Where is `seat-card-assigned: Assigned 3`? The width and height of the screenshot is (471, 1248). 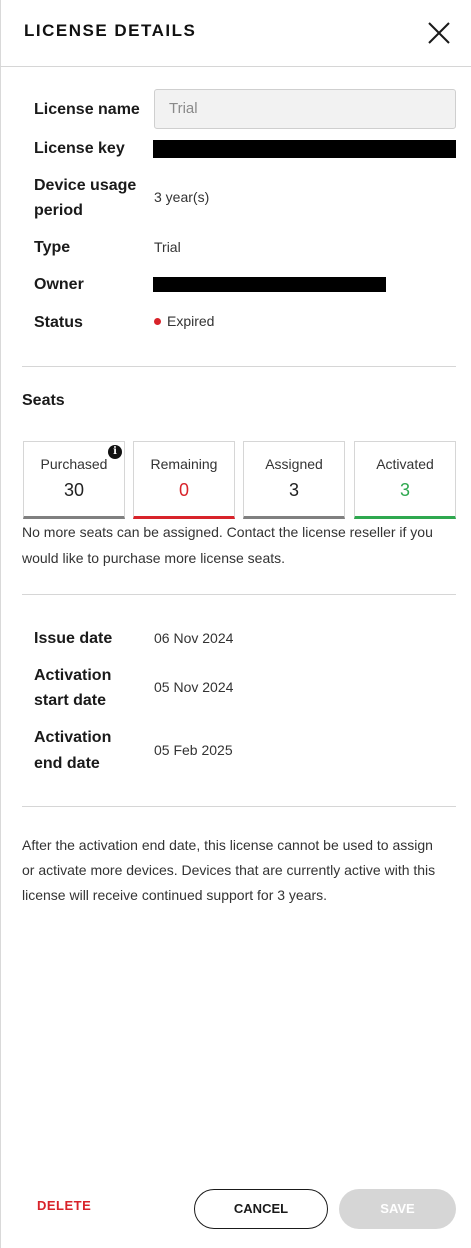 seat-card-assigned: Assigned 3 is located at coordinates (294, 480).